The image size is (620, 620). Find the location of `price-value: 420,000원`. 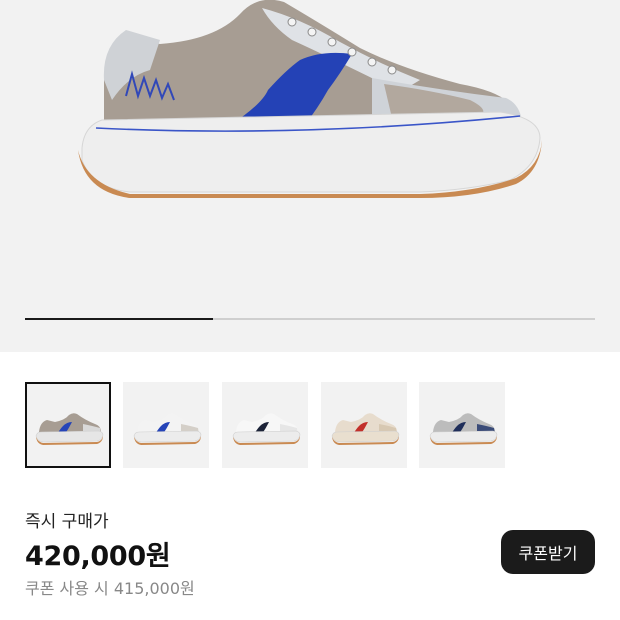

price-value: 420,000원 is located at coordinates (98, 556).